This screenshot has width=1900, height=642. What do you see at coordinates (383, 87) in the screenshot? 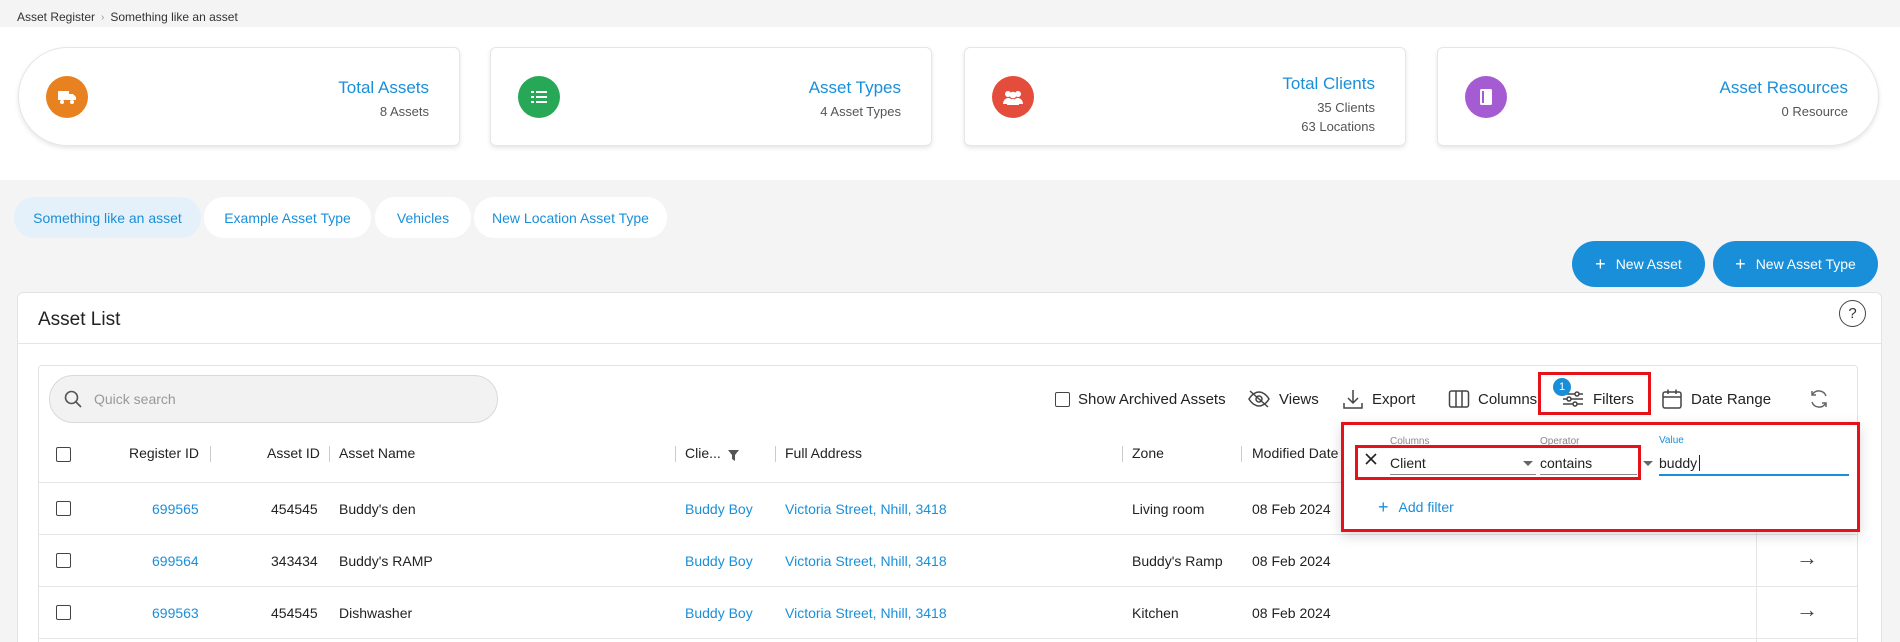
I see `stat-title: Total Assets` at bounding box center [383, 87].